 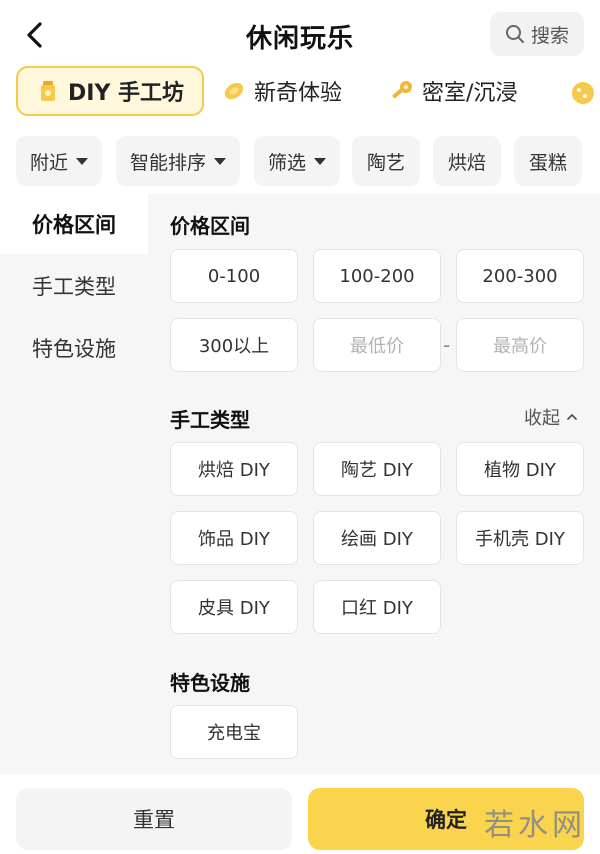 I want to click on craft-option: 手机壳 DIY, so click(x=520, y=538).